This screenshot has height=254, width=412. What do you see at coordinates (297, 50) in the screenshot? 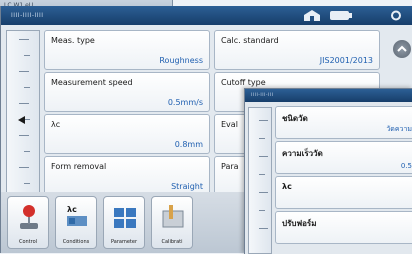
I see `param-cell: Calc. standard JIS2001/2013` at bounding box center [297, 50].